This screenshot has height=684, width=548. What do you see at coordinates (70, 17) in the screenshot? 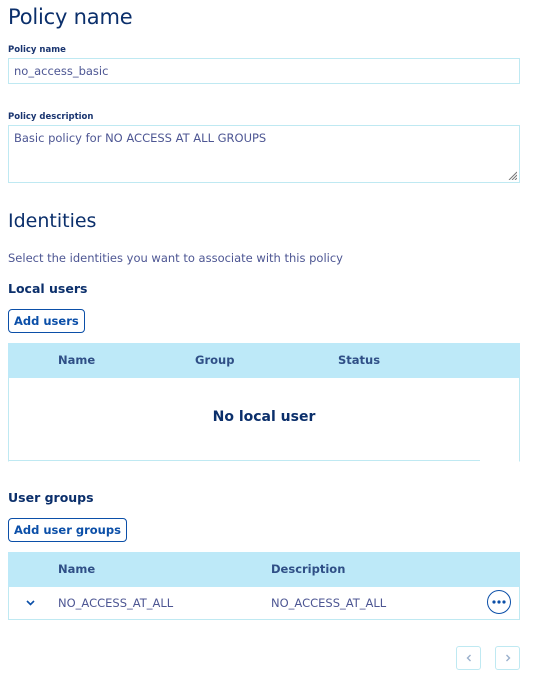
I see `page-title: Policy name` at bounding box center [70, 17].